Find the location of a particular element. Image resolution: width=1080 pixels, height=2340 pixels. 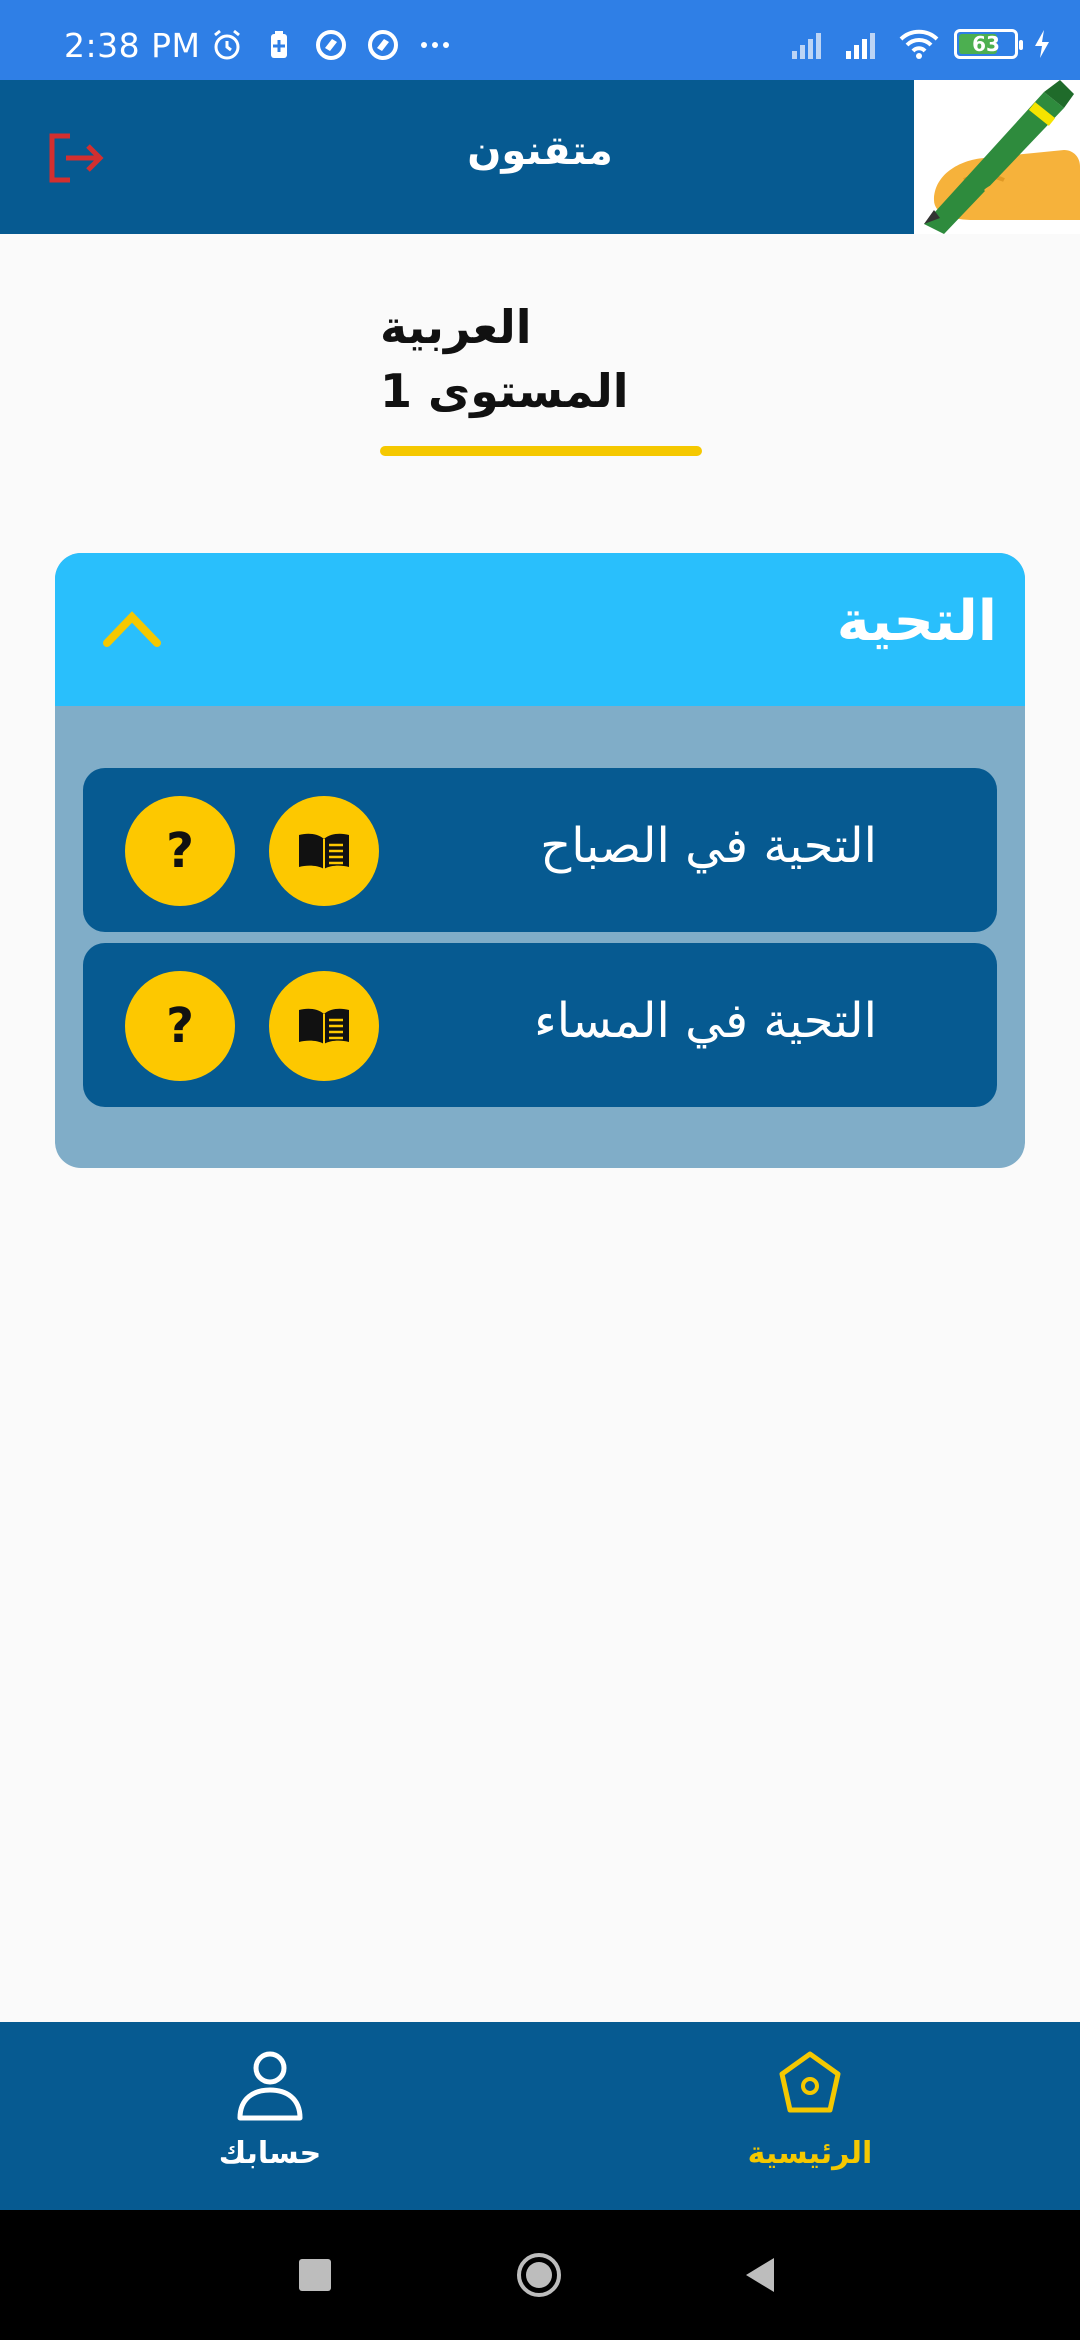

charging-icon is located at coordinates (1042, 44).